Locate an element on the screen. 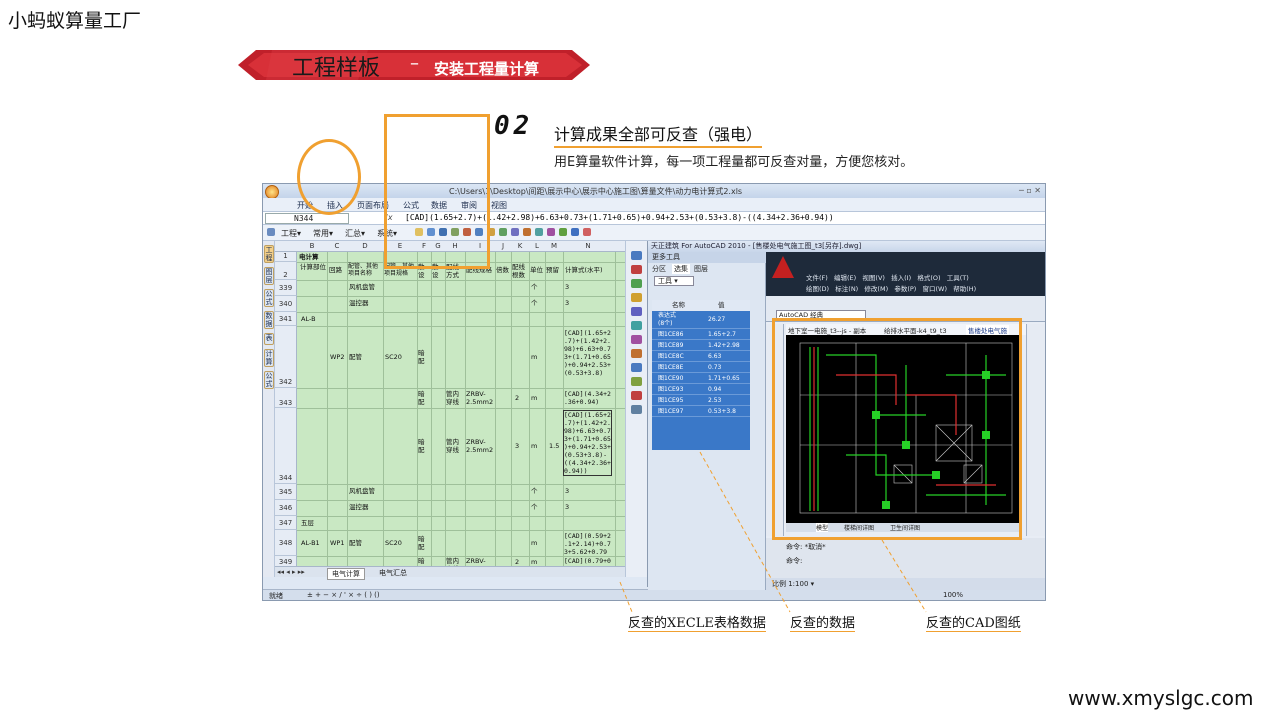  sheet-nav-icon: ◂◂ ◂ ▸ ▸▸ is located at coordinates (291, 572).